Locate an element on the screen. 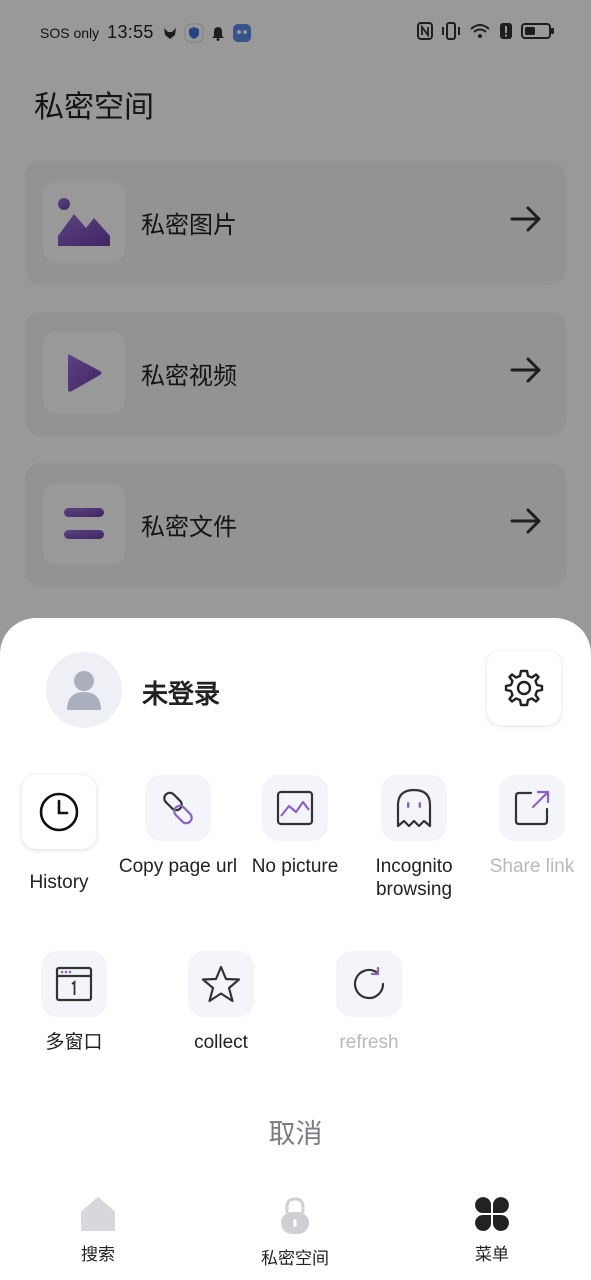  refresh-icon-box is located at coordinates (369, 984).